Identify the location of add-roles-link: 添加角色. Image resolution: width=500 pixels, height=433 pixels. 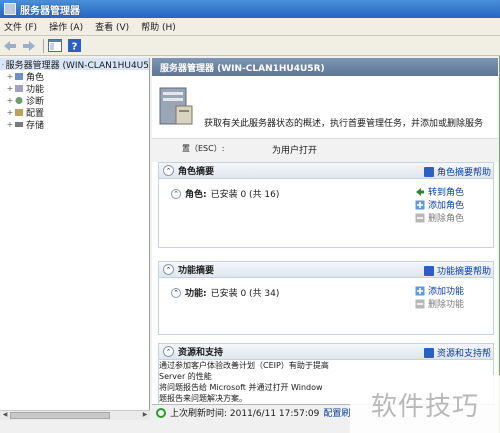
(439, 204).